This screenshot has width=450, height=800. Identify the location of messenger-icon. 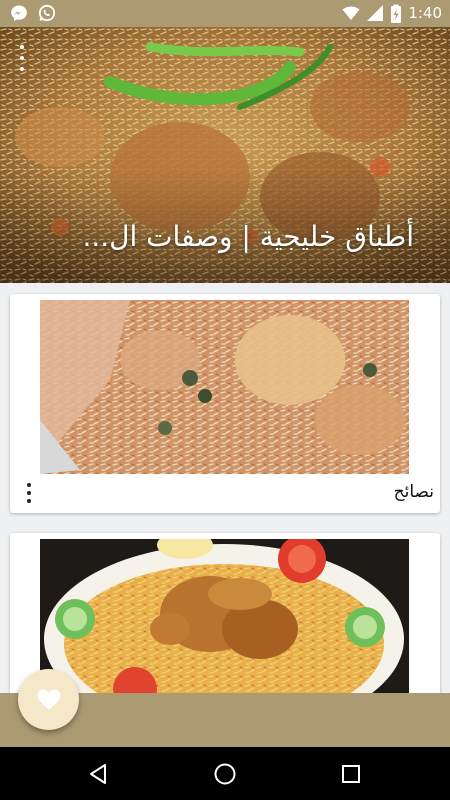
(19, 13).